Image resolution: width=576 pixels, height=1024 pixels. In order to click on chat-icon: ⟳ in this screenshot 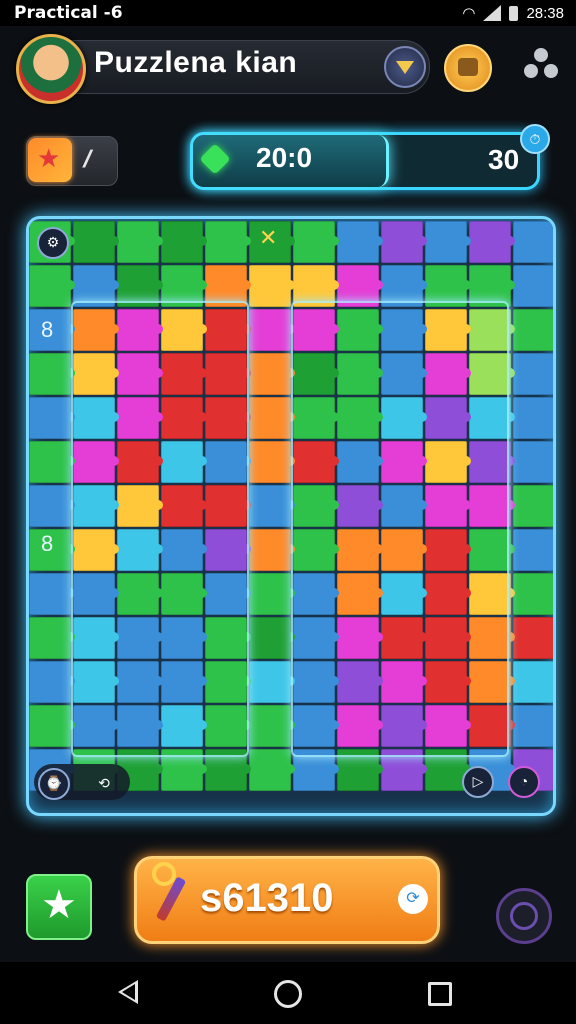, I will do `click(413, 899)`.